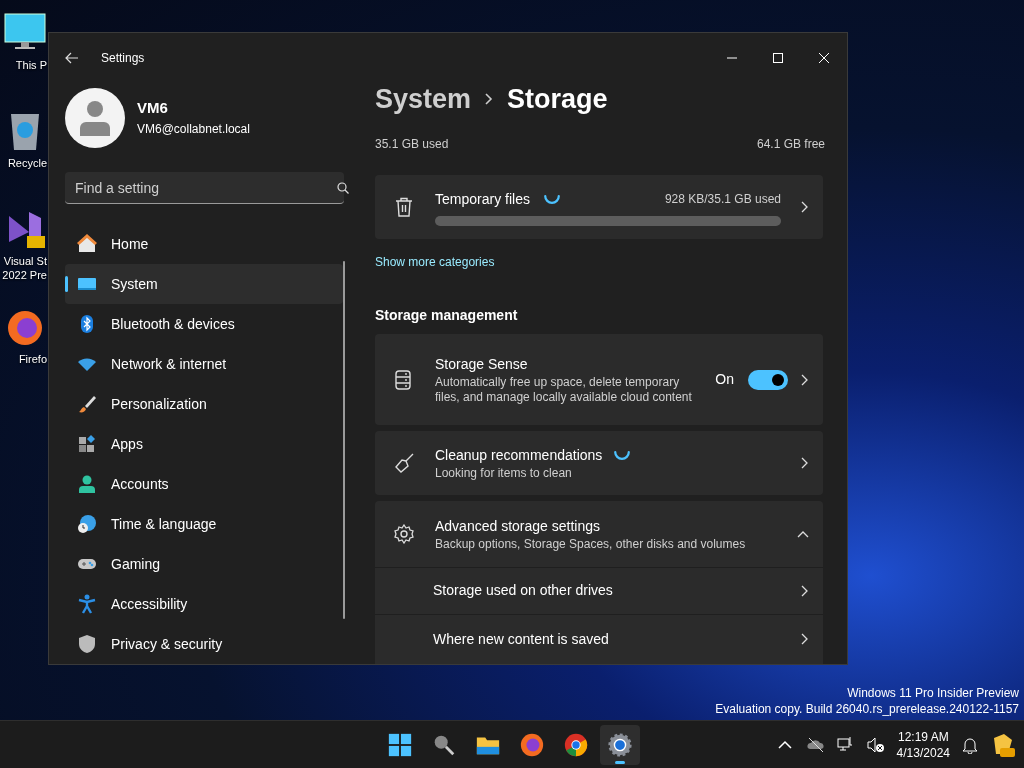 Image resolution: width=1024 pixels, height=768 pixels. Describe the element at coordinates (193, 129) in the screenshot. I see `account-email: VM6@collabnet.local` at that location.